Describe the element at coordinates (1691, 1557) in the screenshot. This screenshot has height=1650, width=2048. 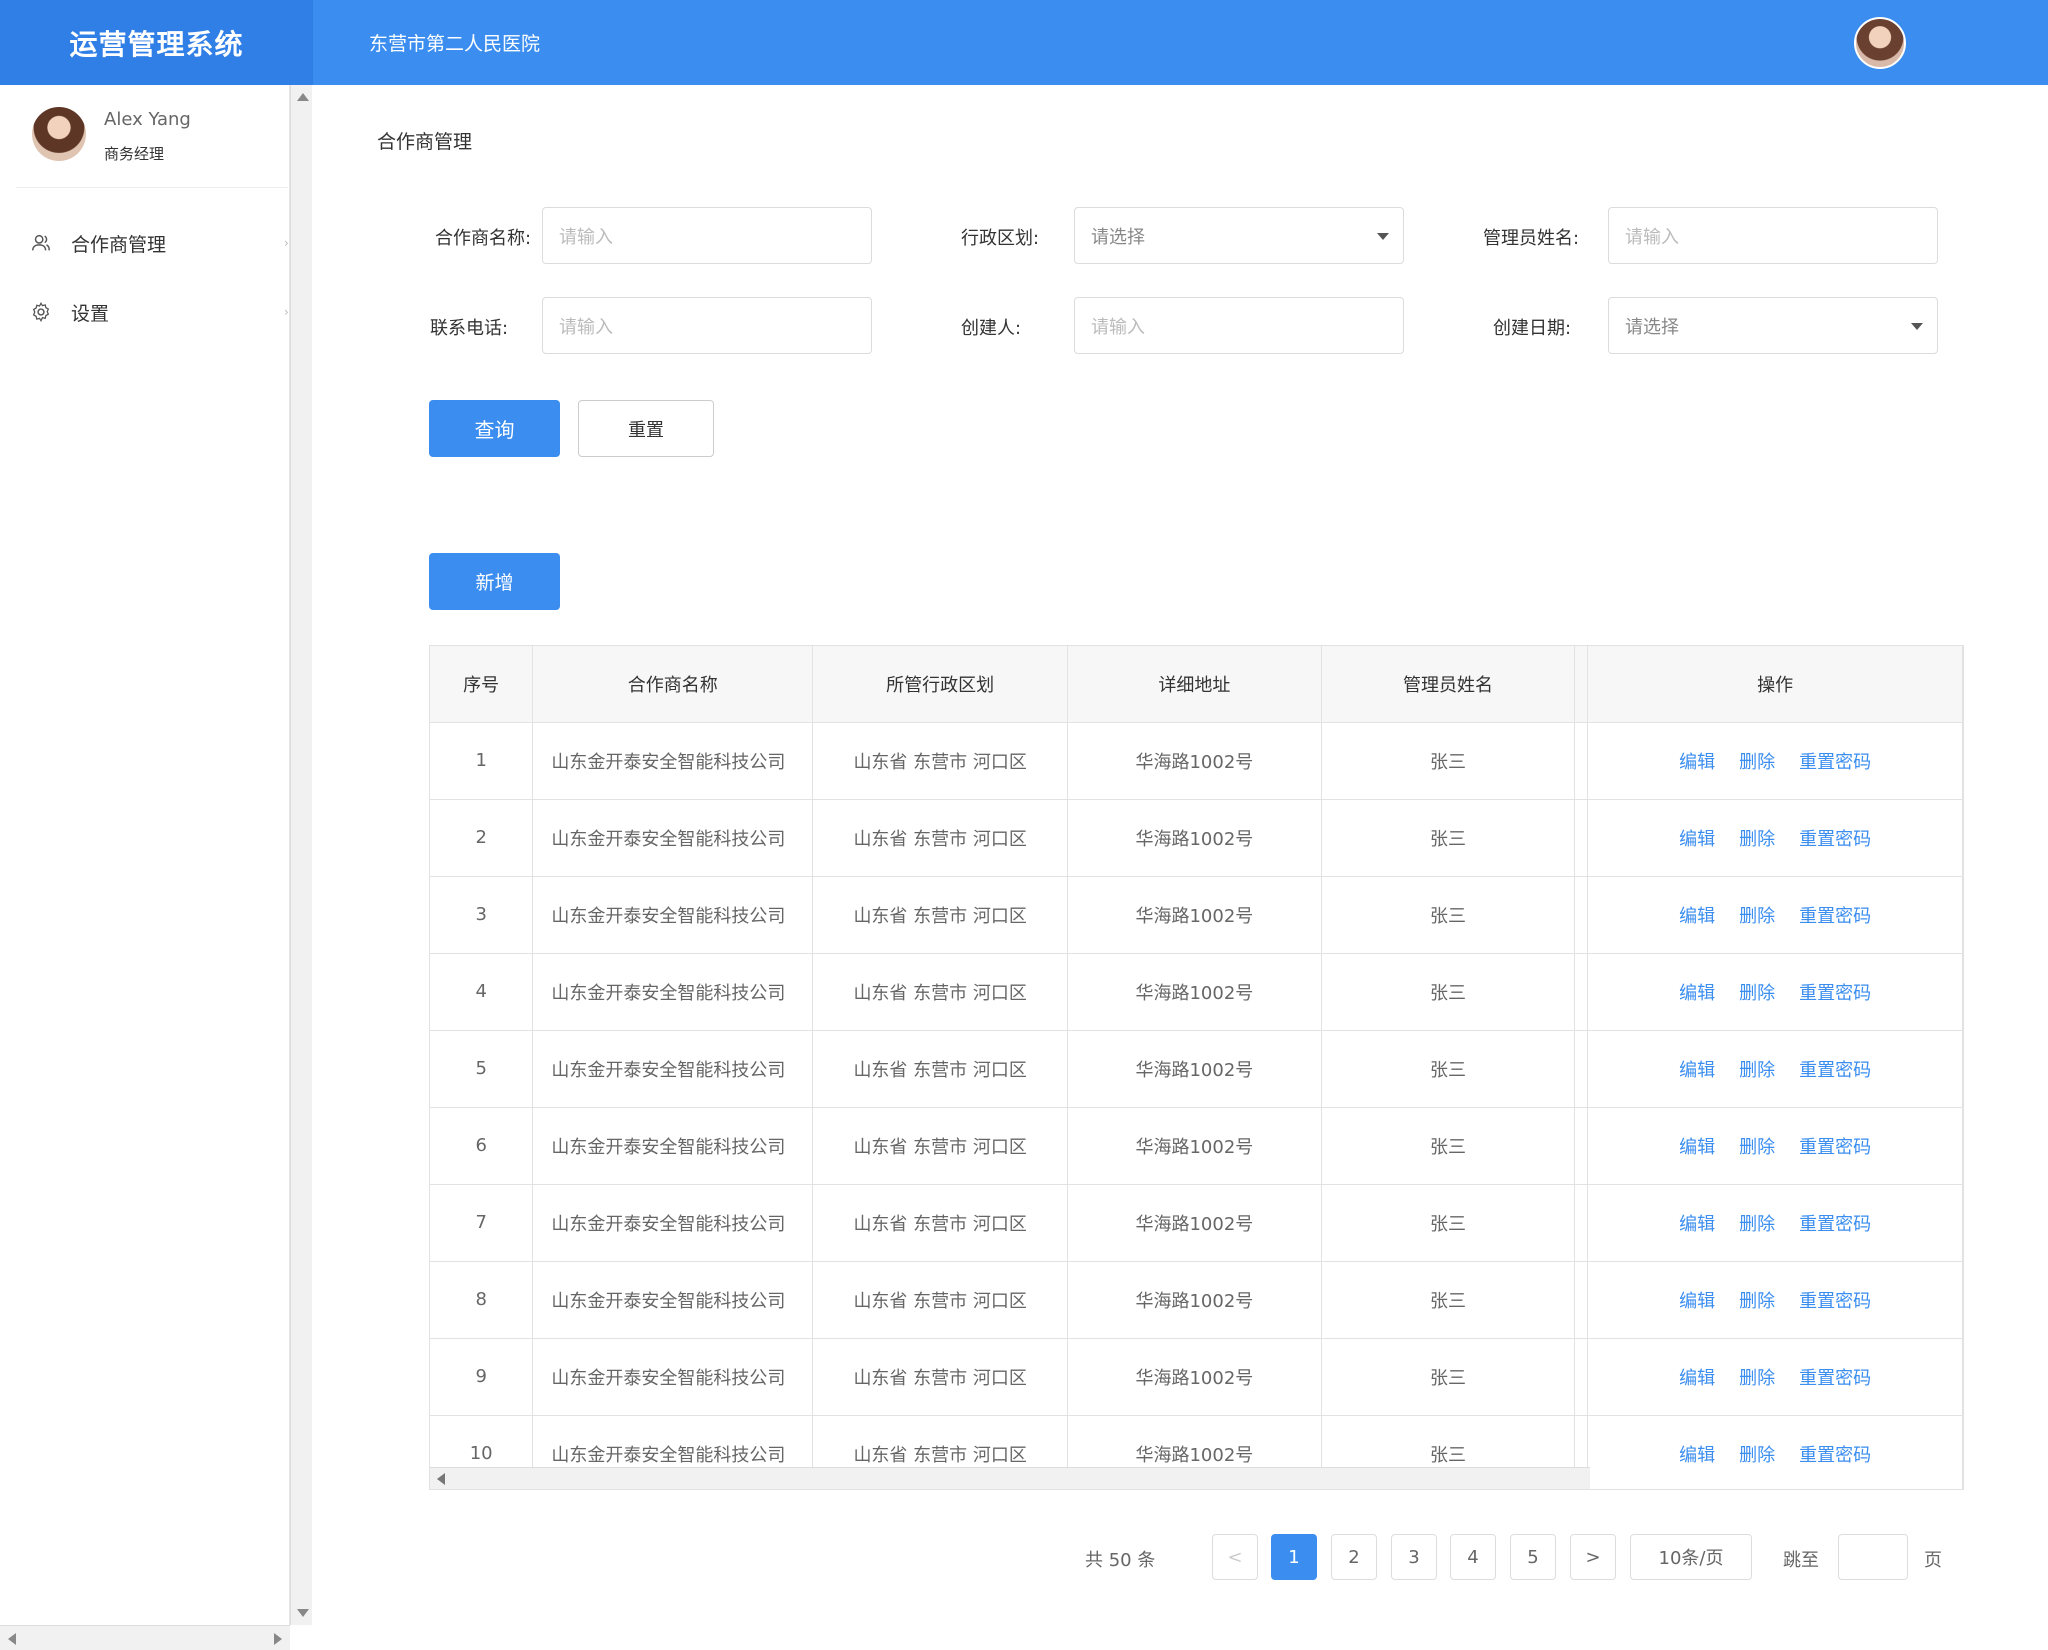
I see `pagination-page-size-select: 10条/页` at that location.